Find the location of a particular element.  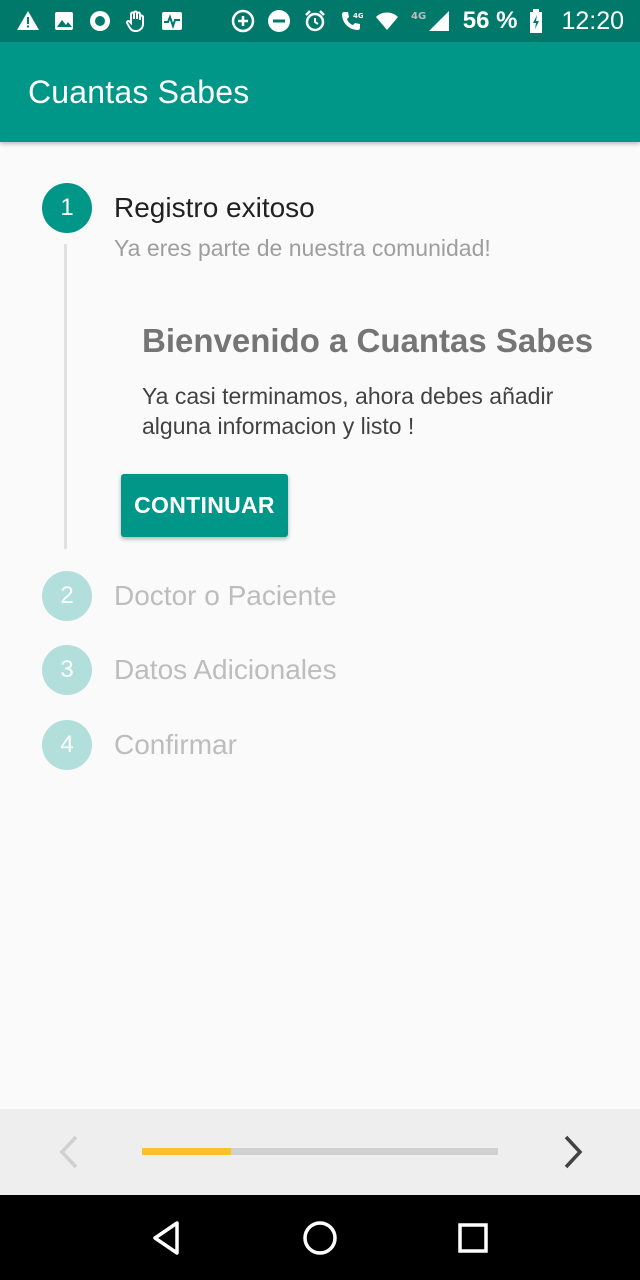

step-connector-line is located at coordinates (65, 396).